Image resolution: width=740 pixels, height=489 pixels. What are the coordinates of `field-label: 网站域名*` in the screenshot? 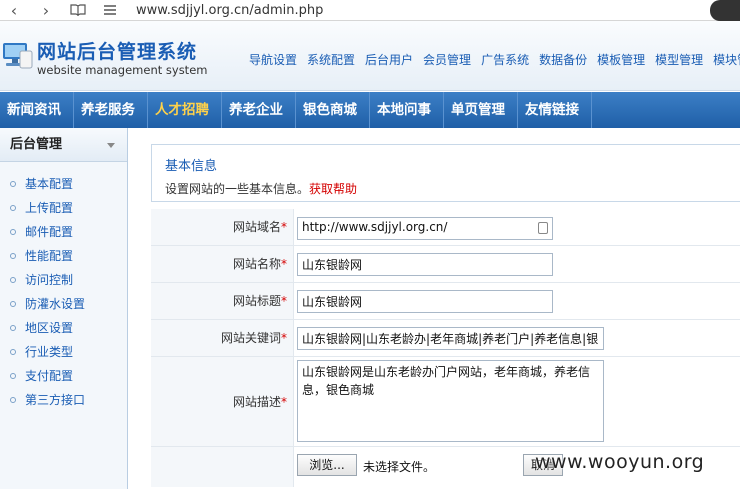 It's located at (222, 227).